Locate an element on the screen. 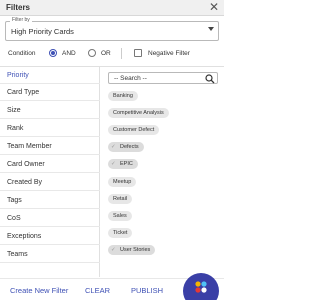 This screenshot has width=320, height=300. negative-filter-label: Negative Filter is located at coordinates (169, 53).